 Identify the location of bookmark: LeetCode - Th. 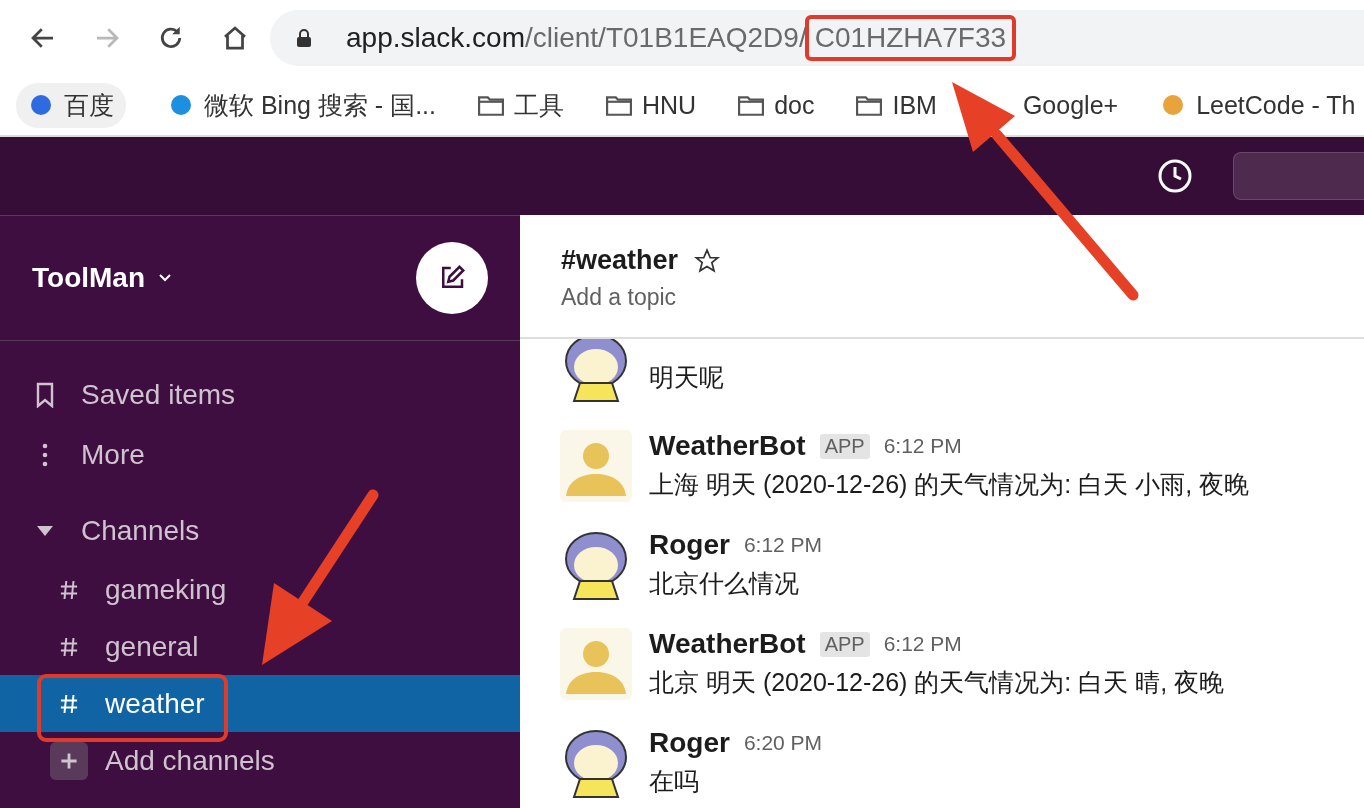
(1258, 105).